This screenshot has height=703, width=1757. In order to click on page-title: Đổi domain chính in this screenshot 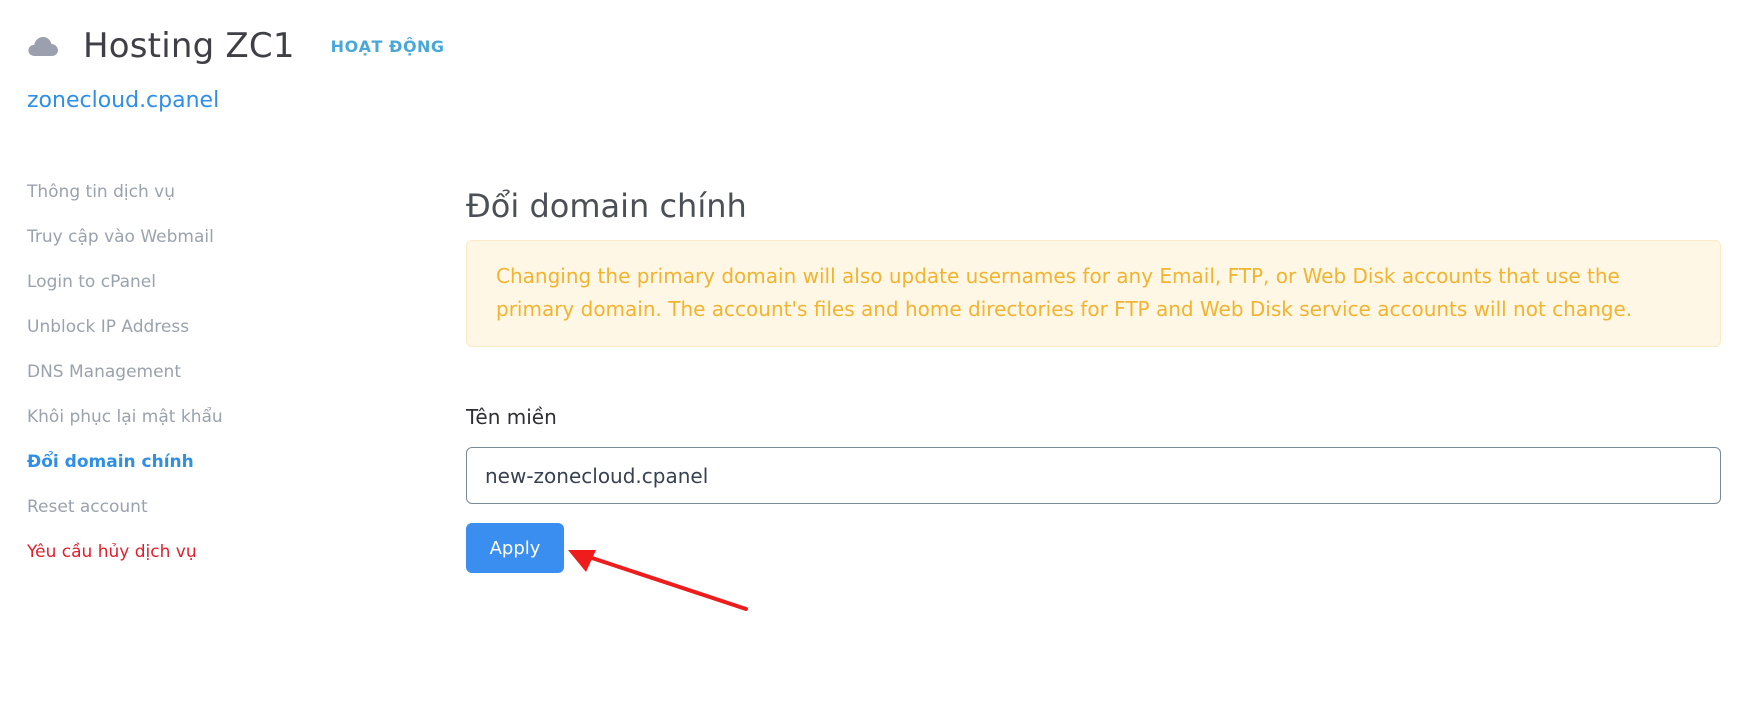, I will do `click(606, 206)`.